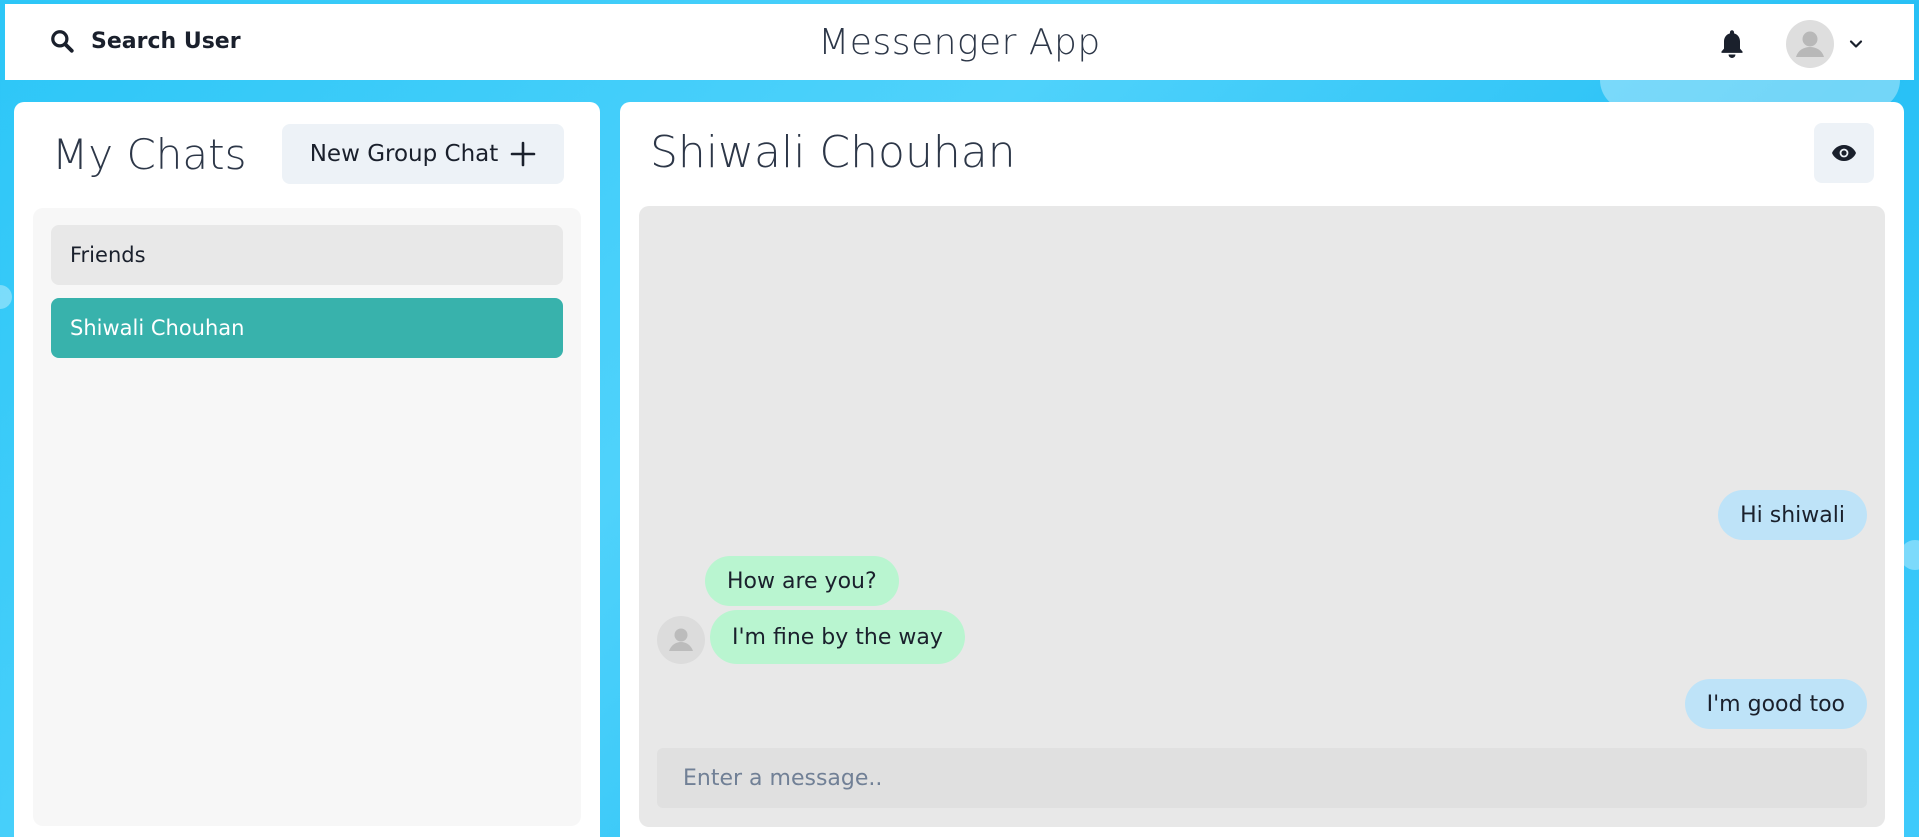  I want to click on plus-icon, so click(523, 154).